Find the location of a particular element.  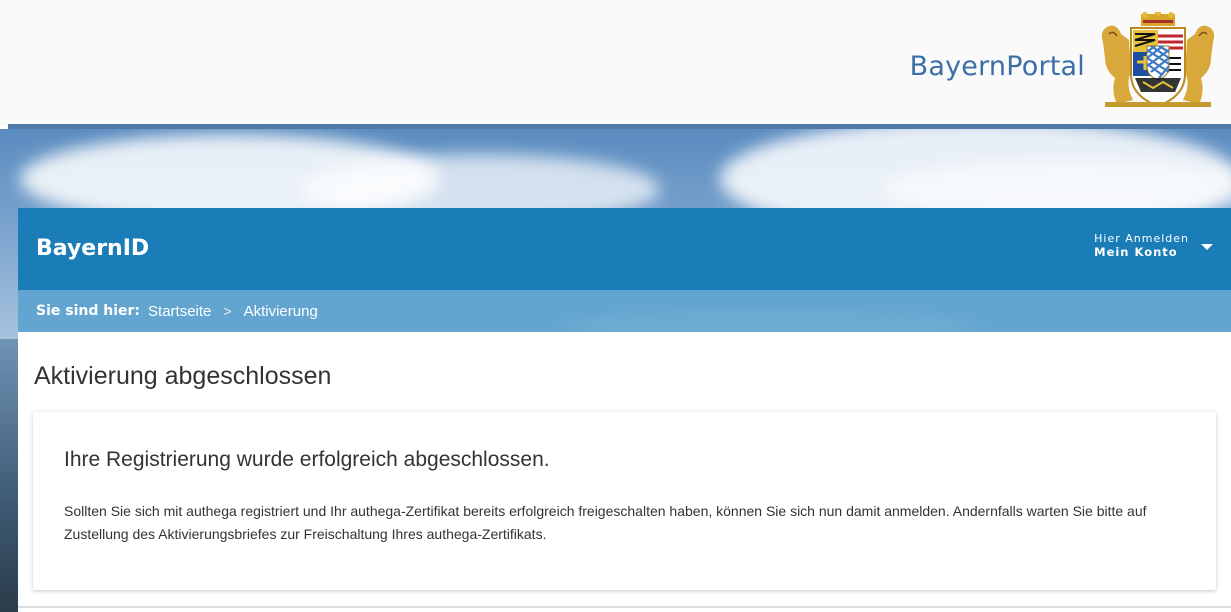

login-menu: Hier Anmelden Mein Konto is located at coordinates (1153, 245).